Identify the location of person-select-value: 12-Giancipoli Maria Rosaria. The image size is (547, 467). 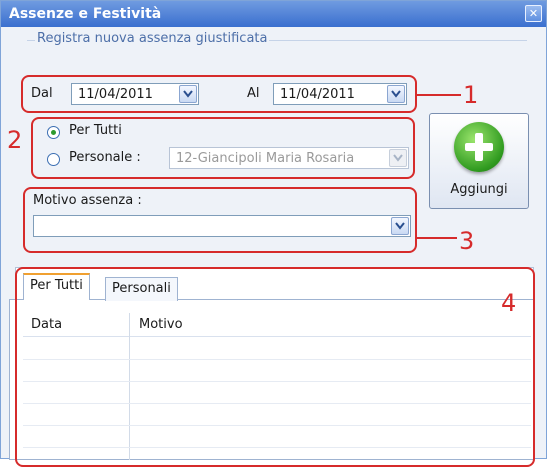
(265, 158).